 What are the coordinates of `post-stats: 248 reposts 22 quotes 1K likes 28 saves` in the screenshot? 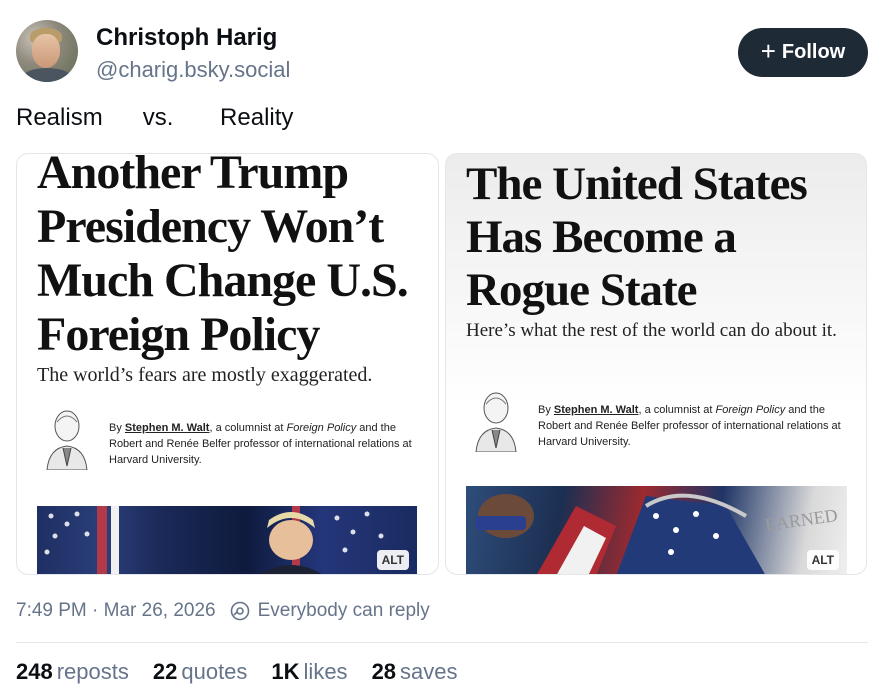 It's located at (249, 672).